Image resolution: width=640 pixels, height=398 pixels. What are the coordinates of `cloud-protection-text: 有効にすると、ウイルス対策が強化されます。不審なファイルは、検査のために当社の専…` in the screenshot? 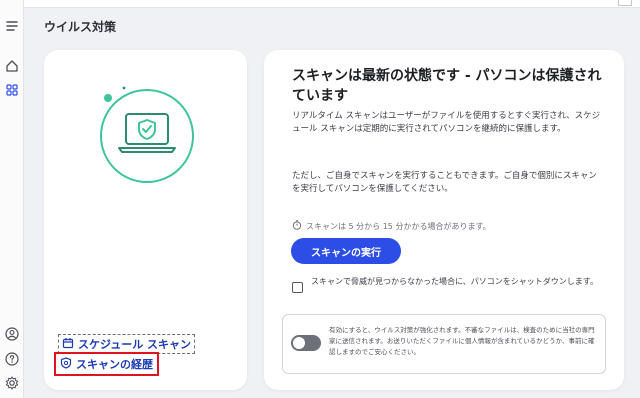 It's located at (462, 341).